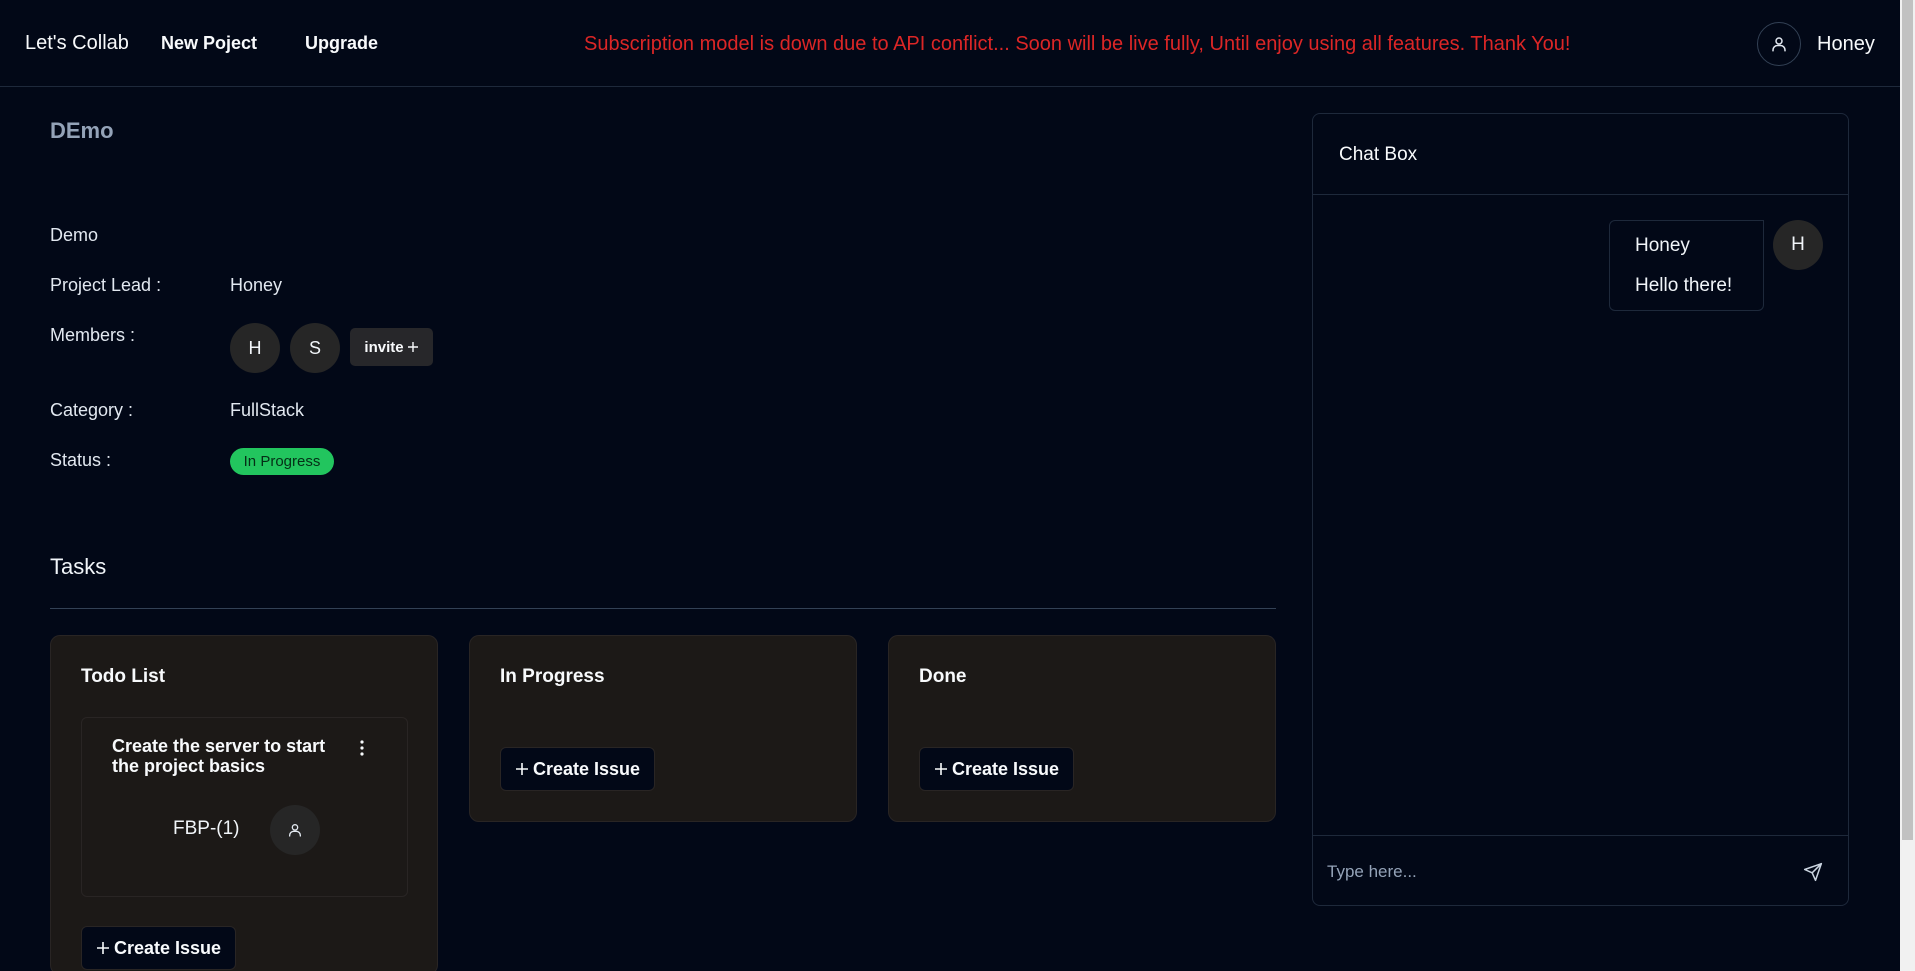 The width and height of the screenshot is (1915, 971). What do you see at coordinates (81, 460) in the screenshot?
I see `status-label: Status :` at bounding box center [81, 460].